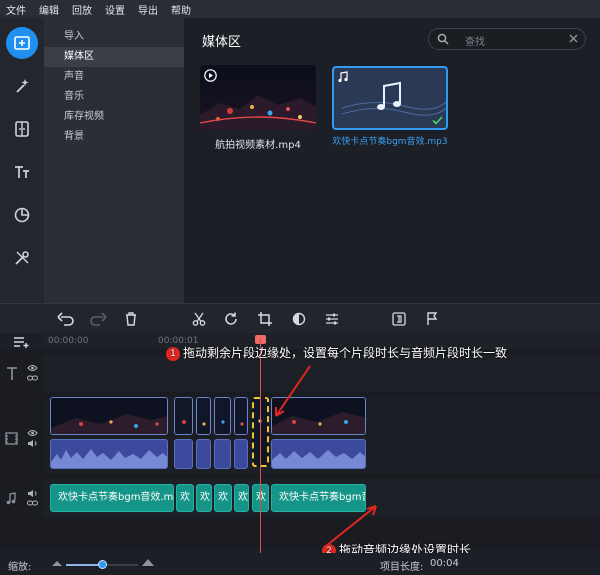 The width and height of the screenshot is (600, 575). What do you see at coordinates (114, 57) in the screenshot?
I see `category-media-library: 媒体区` at bounding box center [114, 57].